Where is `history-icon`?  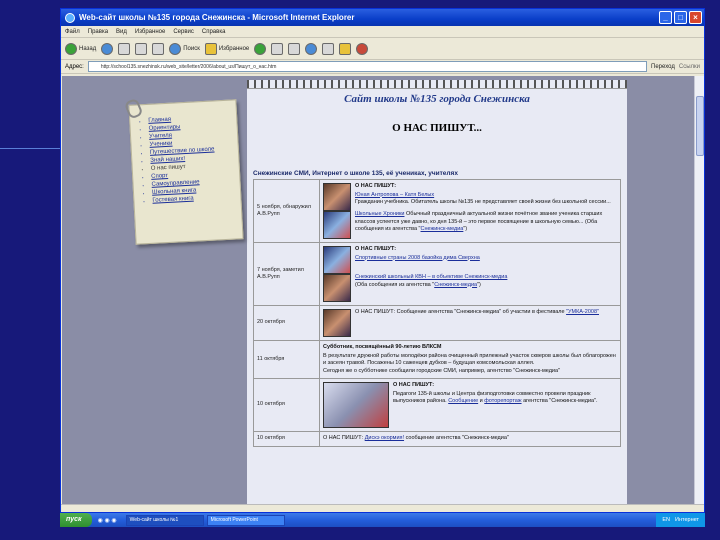
history-icon is located at coordinates (260, 48).